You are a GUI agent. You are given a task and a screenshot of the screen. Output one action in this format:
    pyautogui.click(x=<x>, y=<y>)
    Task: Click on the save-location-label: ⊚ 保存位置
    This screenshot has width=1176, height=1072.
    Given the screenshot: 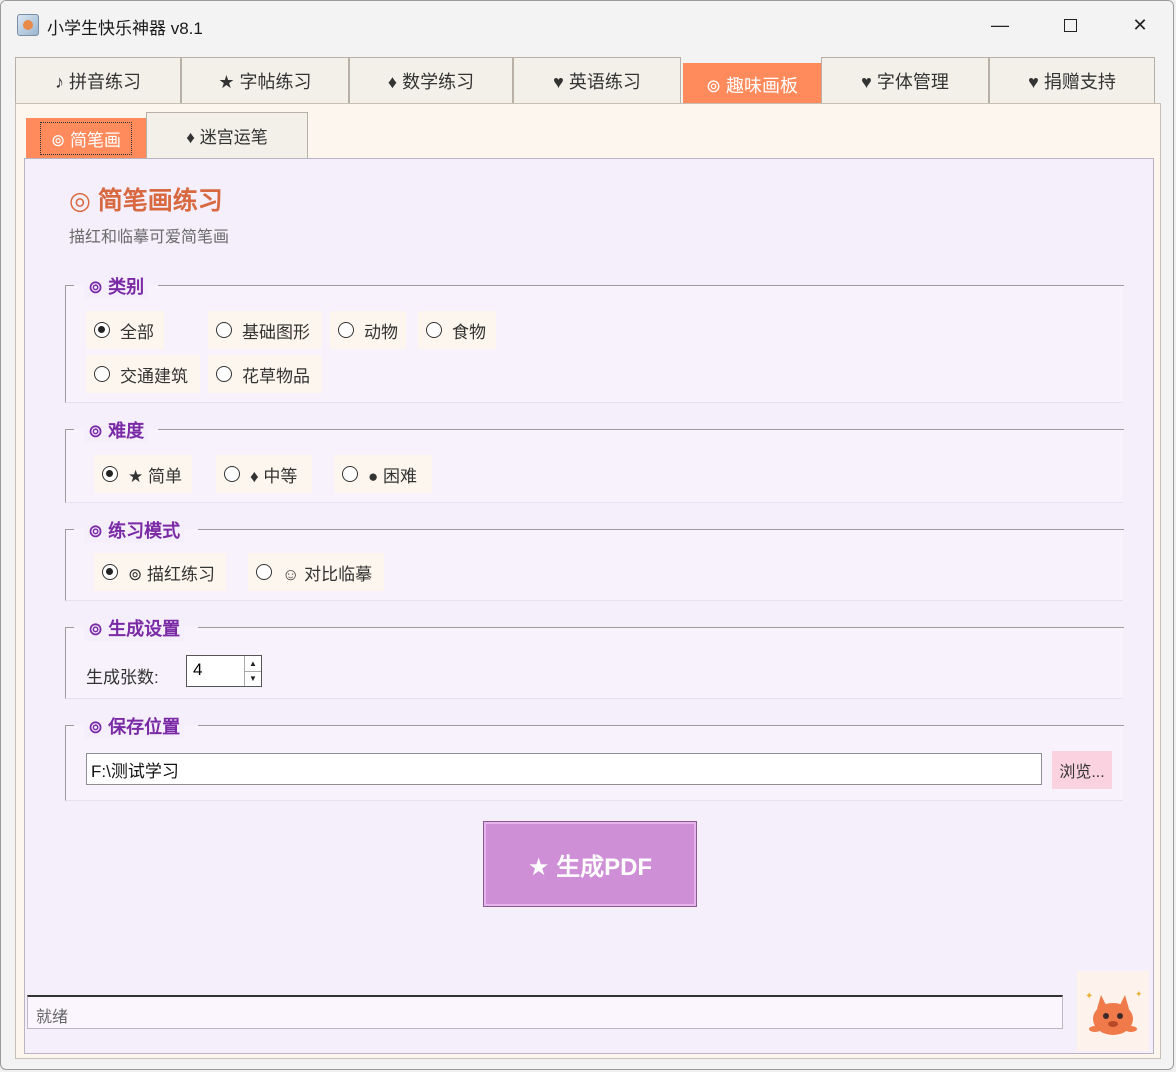 What is the action you would take?
    pyautogui.click(x=134, y=726)
    